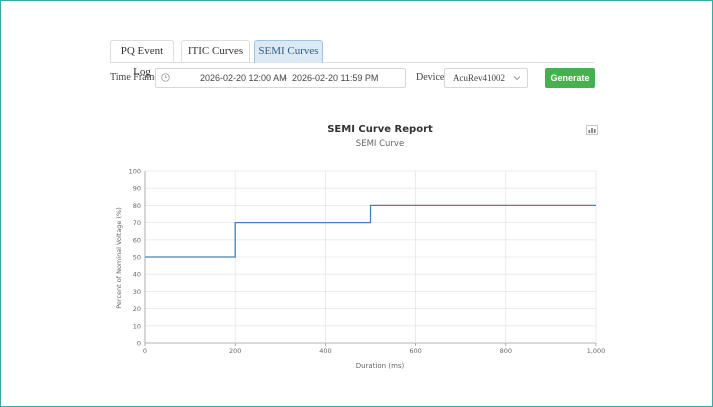 The width and height of the screenshot is (713, 407). What do you see at coordinates (243, 78) in the screenshot?
I see `start-date: 2026-02-20 12:00 AM` at bounding box center [243, 78].